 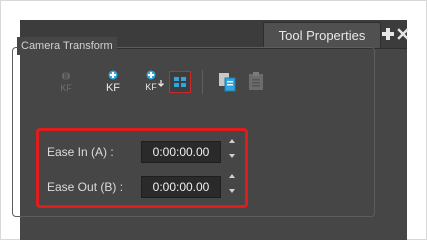 I want to click on close-icon, so click(x=403, y=34).